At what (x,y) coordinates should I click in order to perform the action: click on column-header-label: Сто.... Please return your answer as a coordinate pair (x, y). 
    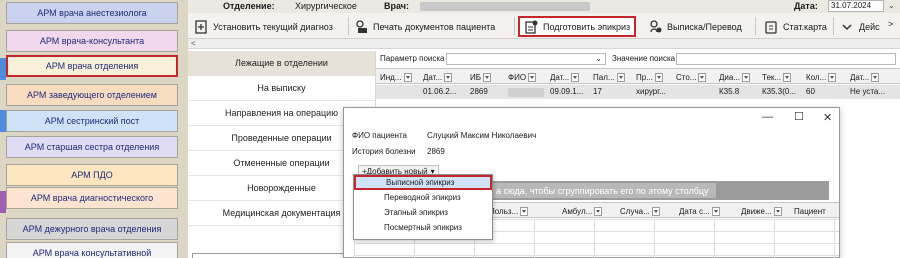
    Looking at the image, I should click on (686, 77).